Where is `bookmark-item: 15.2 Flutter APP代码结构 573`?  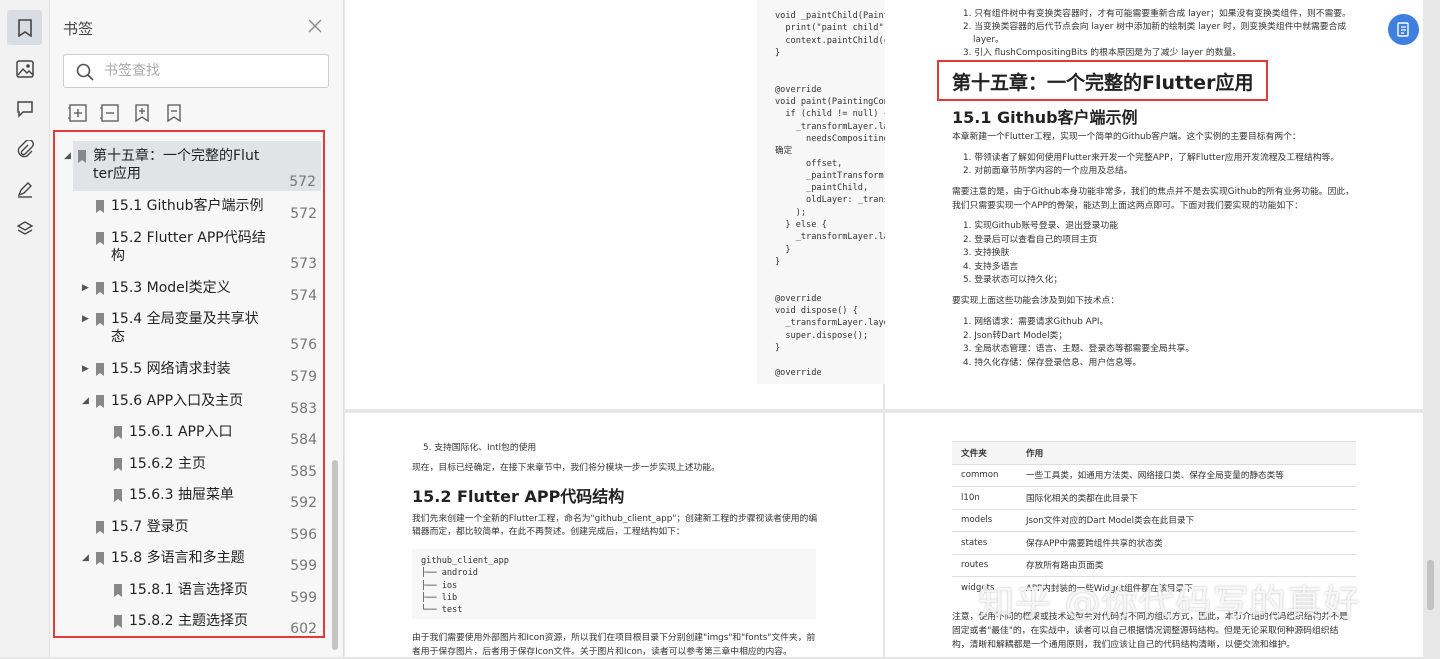
bookmark-item: 15.2 Flutter APP代码结构 573 is located at coordinates (189, 248).